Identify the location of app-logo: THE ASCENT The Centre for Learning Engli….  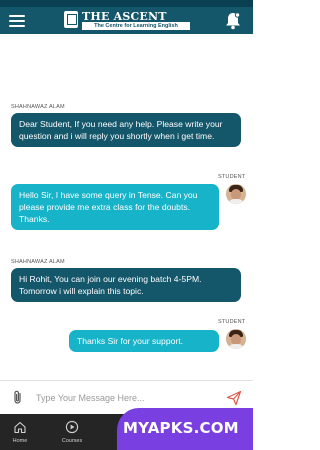
(128, 20).